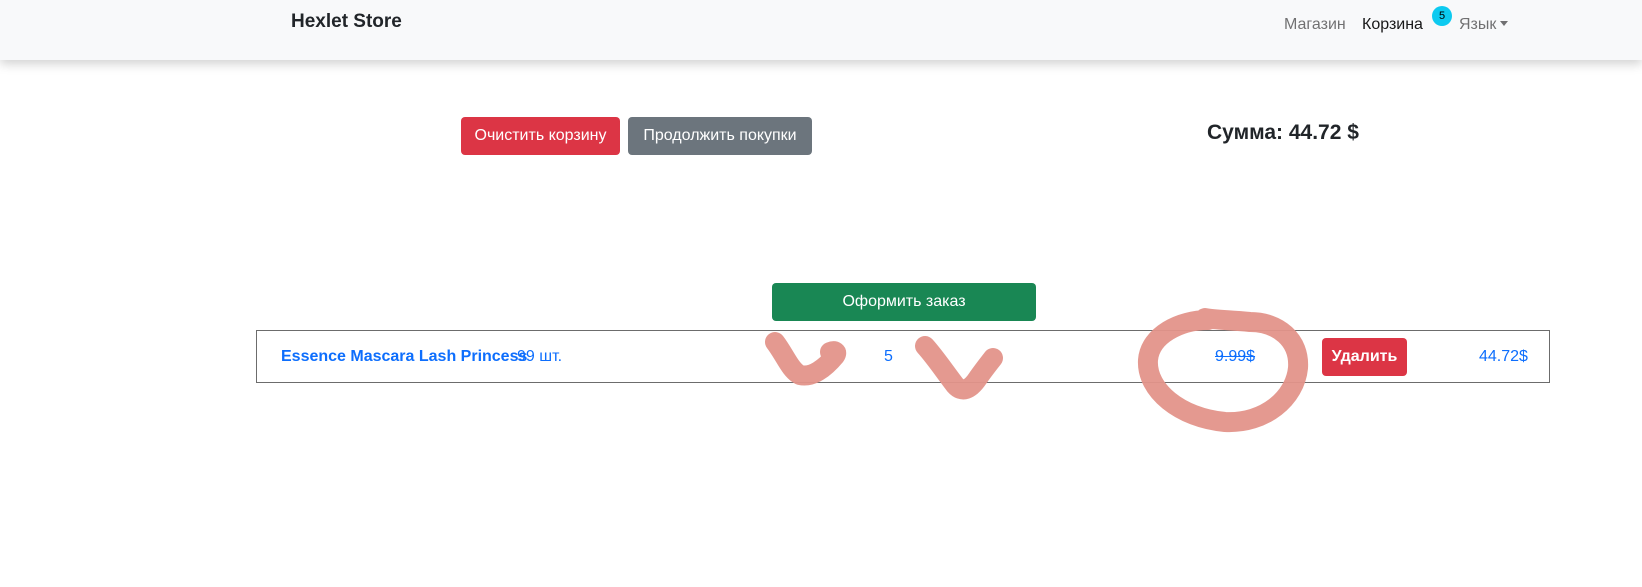 The height and width of the screenshot is (587, 1642). I want to click on language-dropdown: Язык, so click(1484, 25).